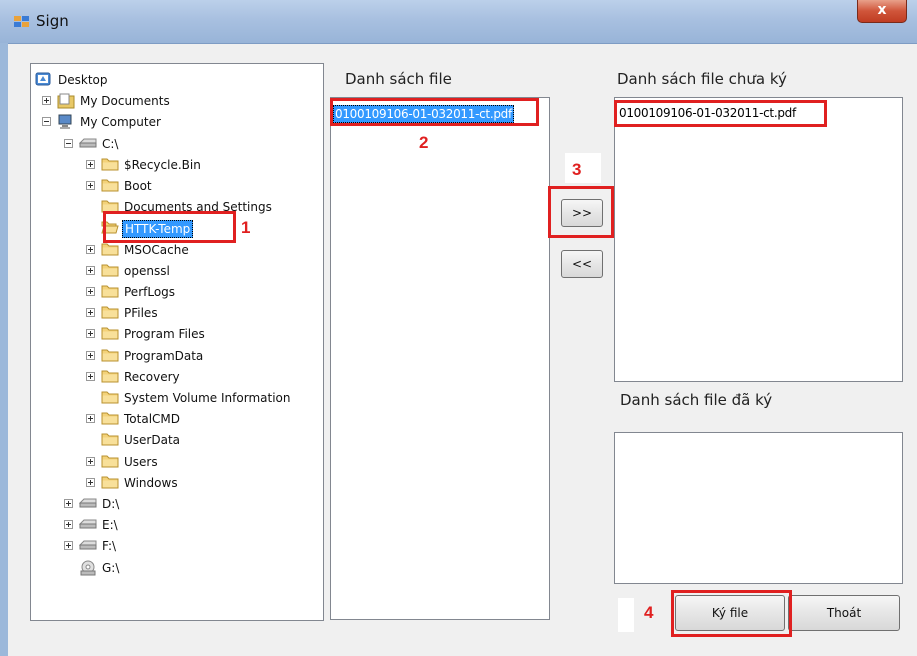 The height and width of the screenshot is (656, 917). I want to click on tree-node-recovery: Recovery, so click(176, 377).